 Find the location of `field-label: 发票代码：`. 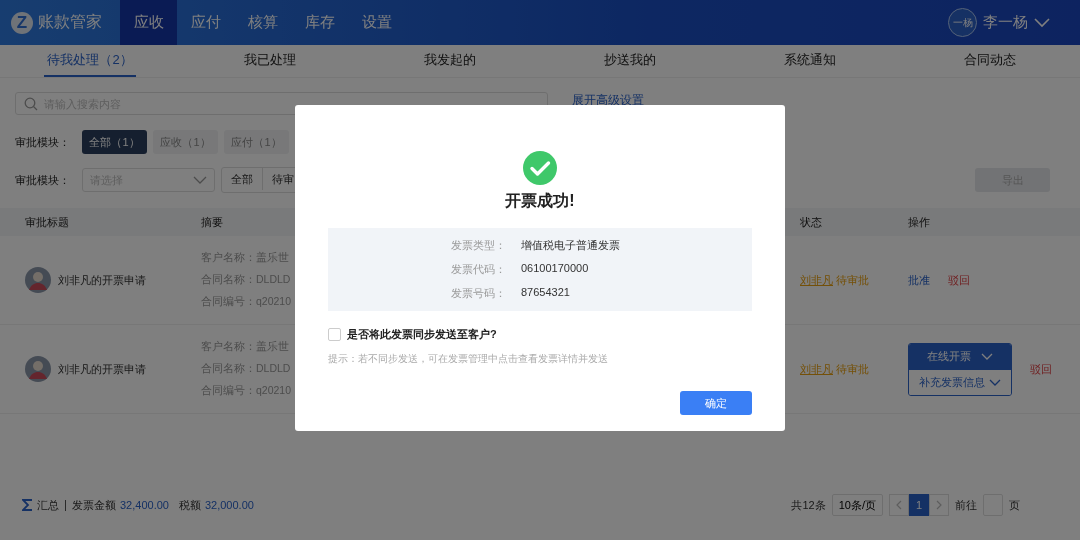

field-label: 发票代码： is located at coordinates (478, 269).